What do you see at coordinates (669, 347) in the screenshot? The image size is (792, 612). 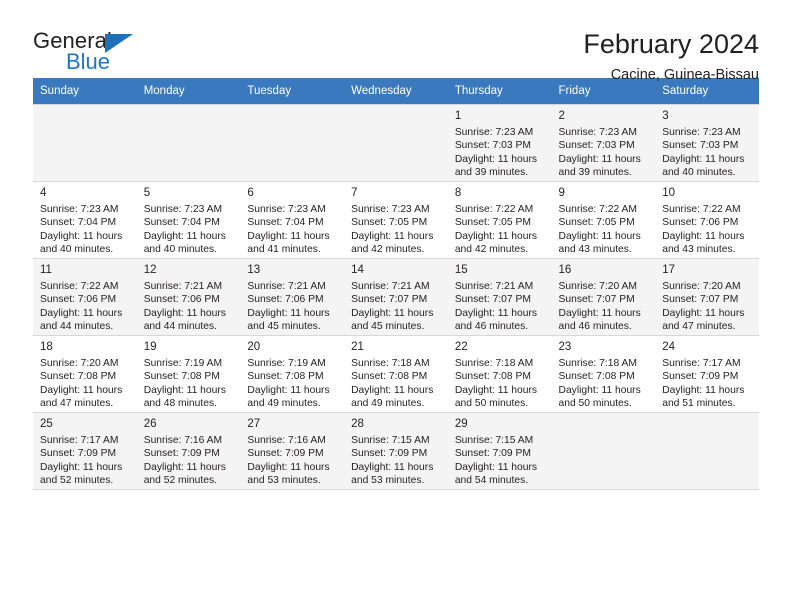 I see `day-number: 24` at bounding box center [669, 347].